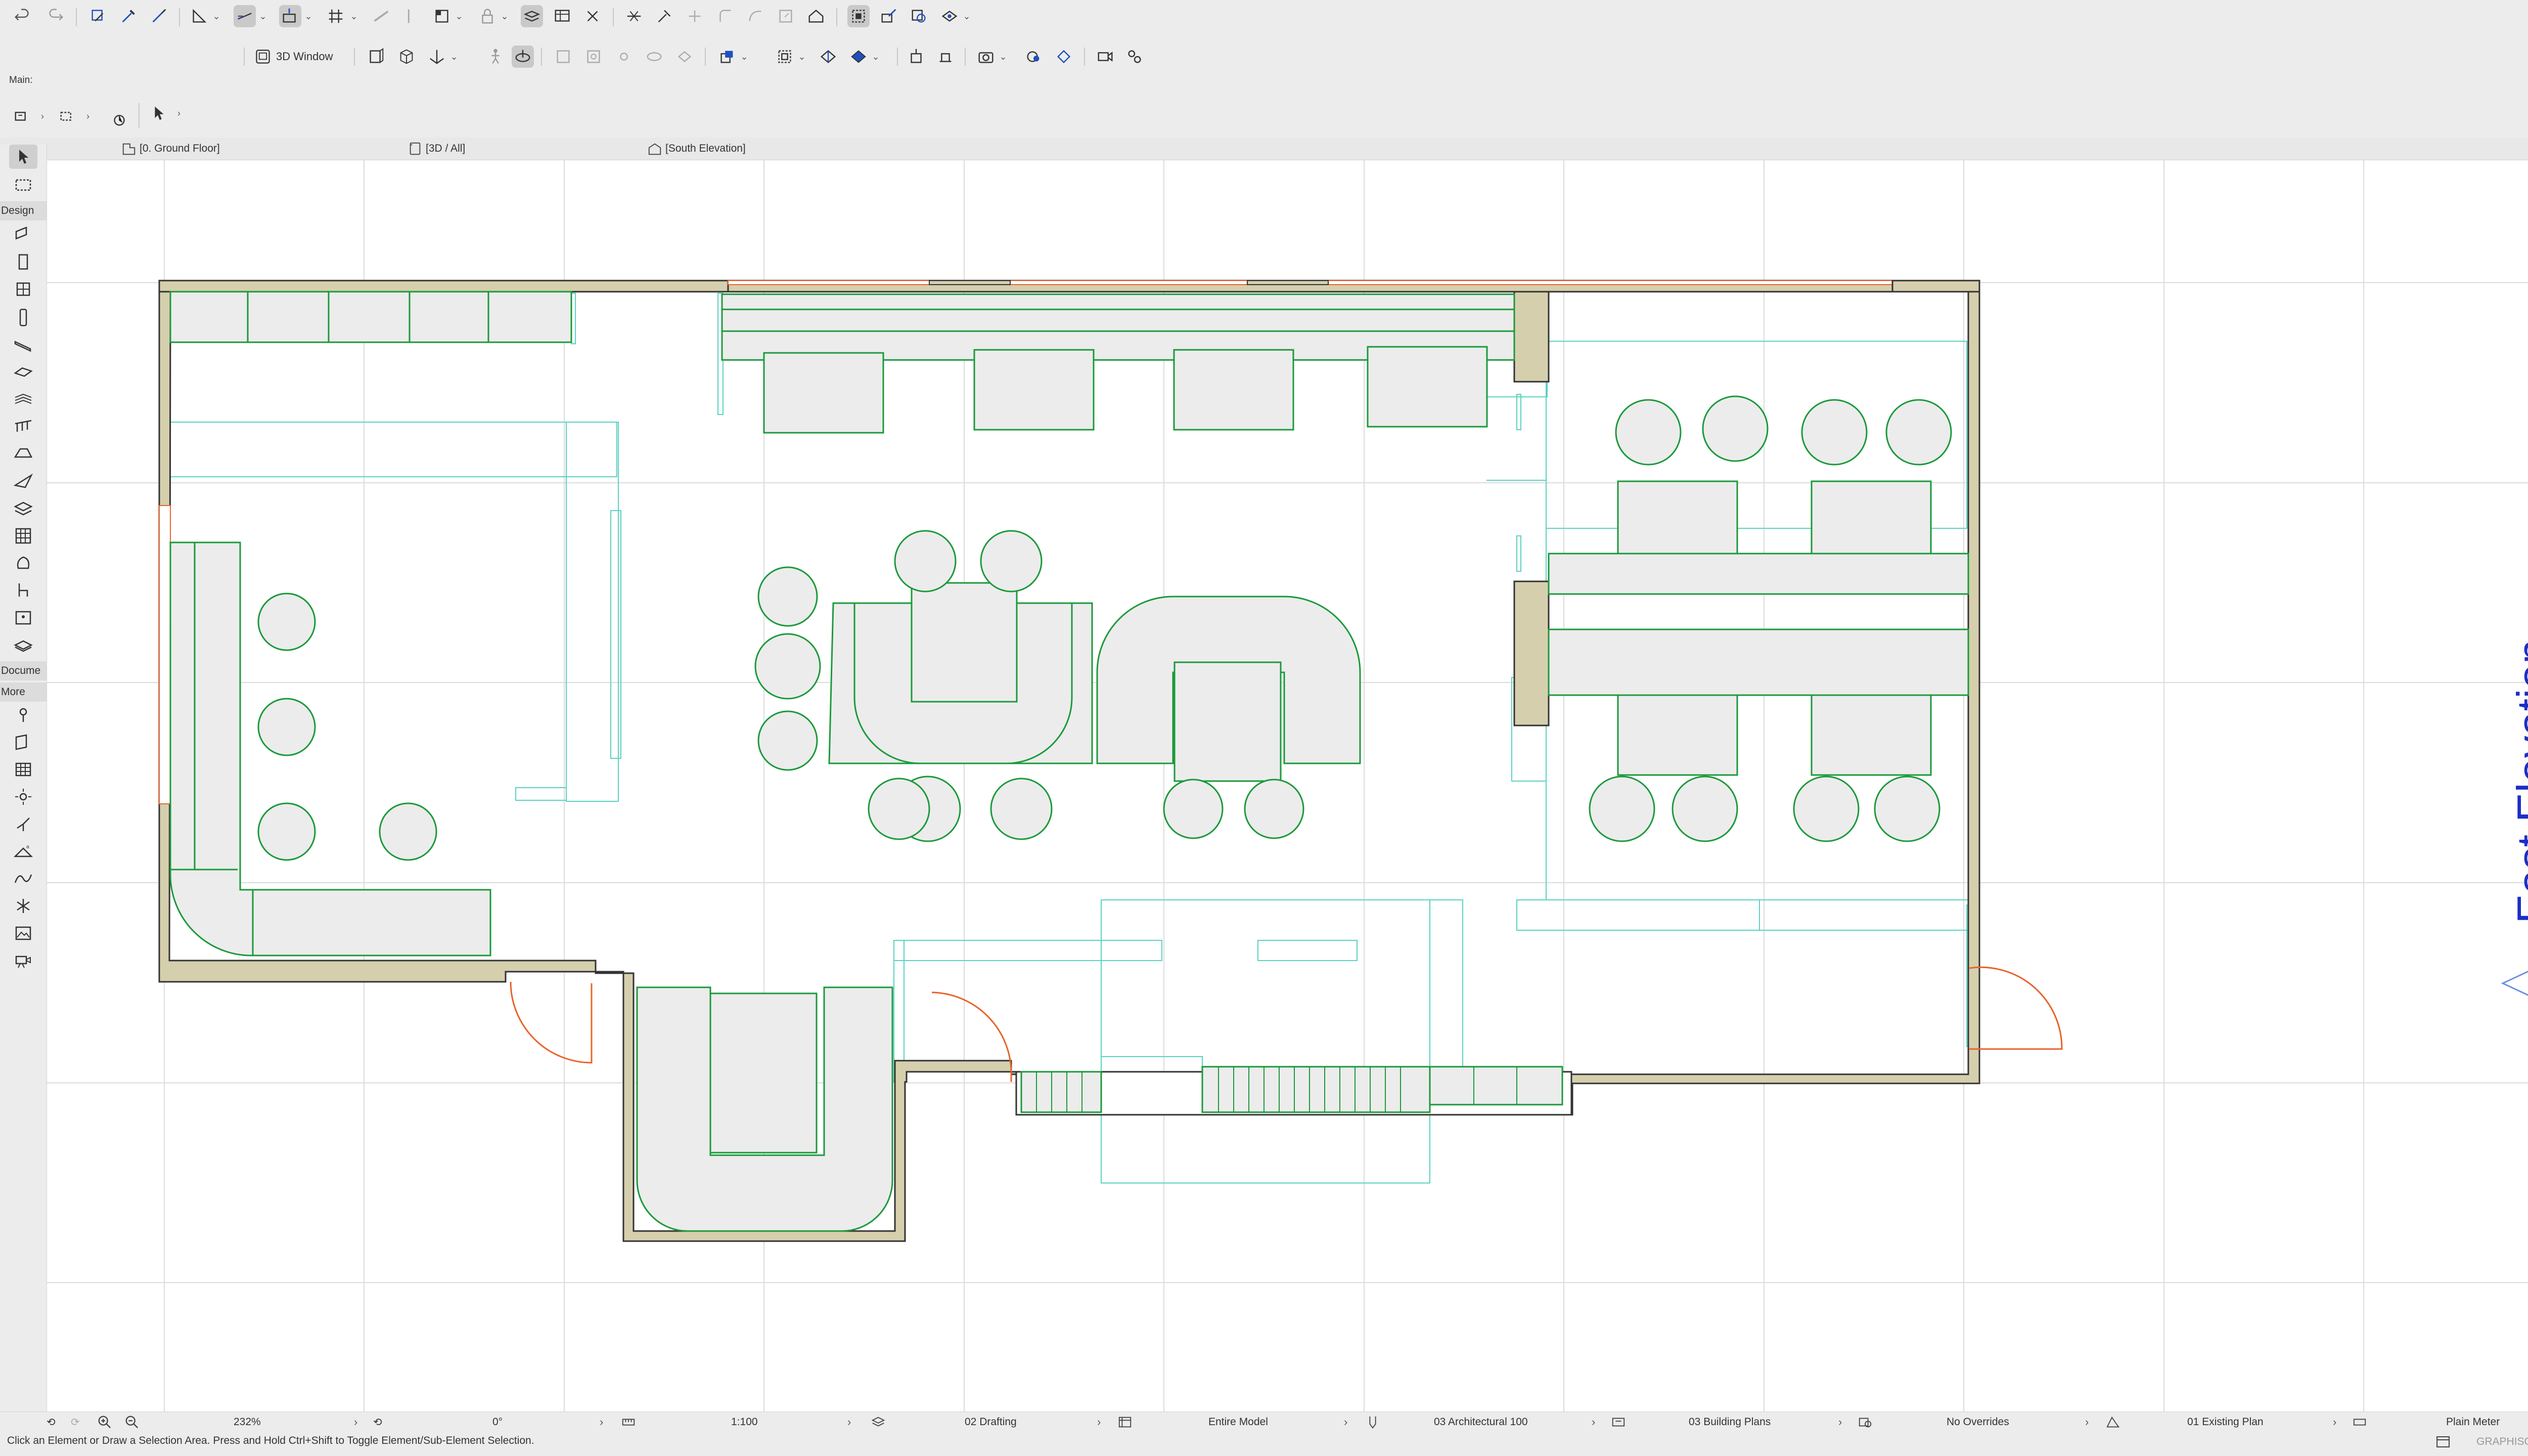 The image size is (2528, 1456). Describe the element at coordinates (594, 57) in the screenshot. I see `fit-icon` at that location.